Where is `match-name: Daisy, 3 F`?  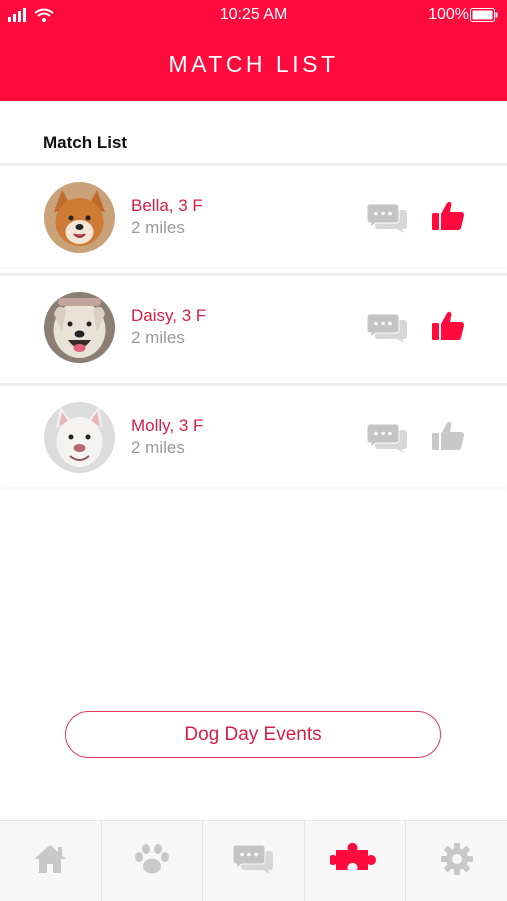
match-name: Daisy, 3 F is located at coordinates (169, 315).